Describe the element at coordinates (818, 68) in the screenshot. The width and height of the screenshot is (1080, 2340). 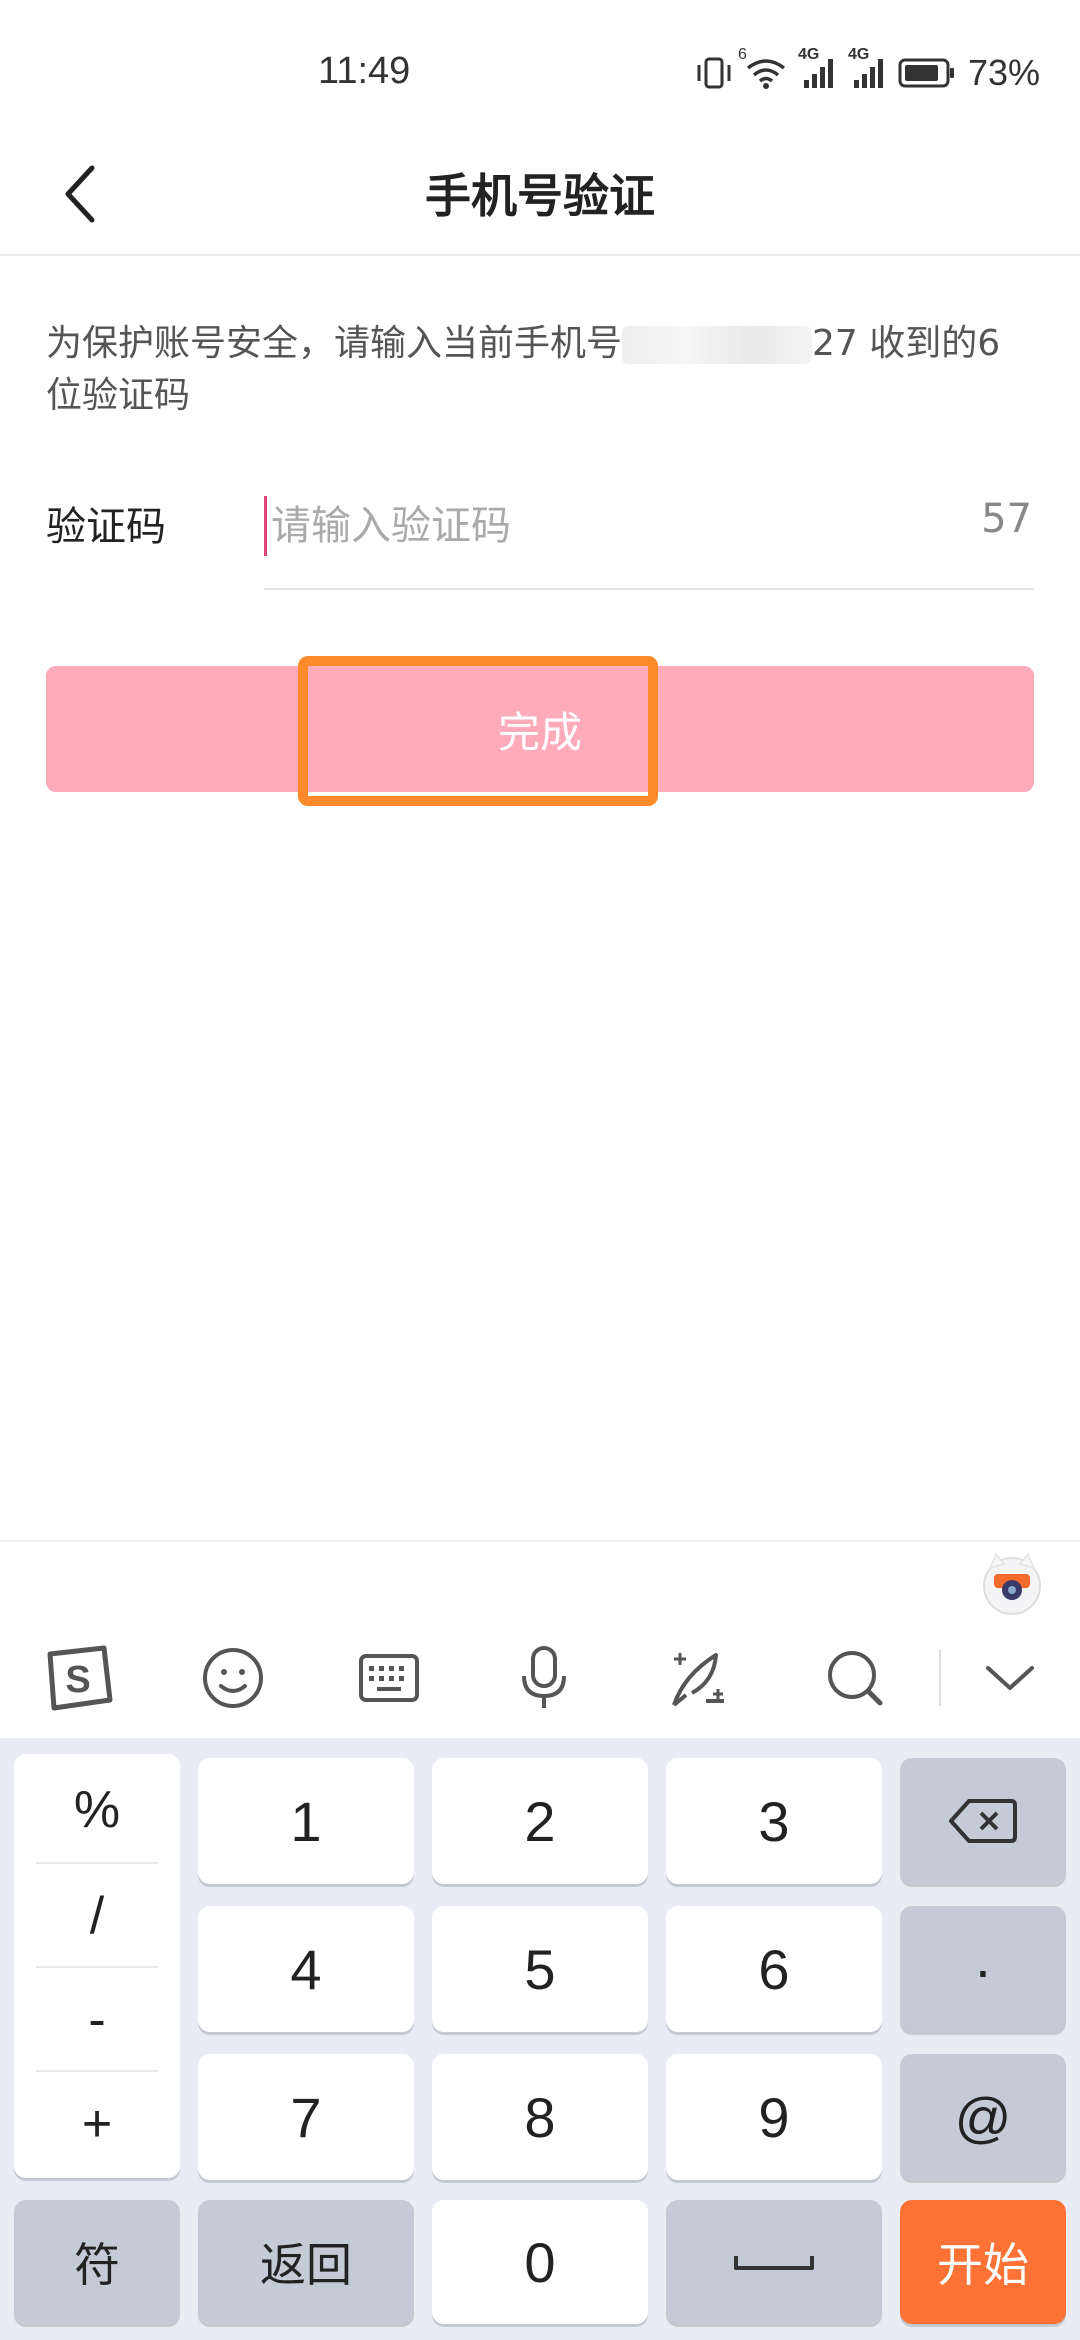
I see `signal-1: 4G` at that location.